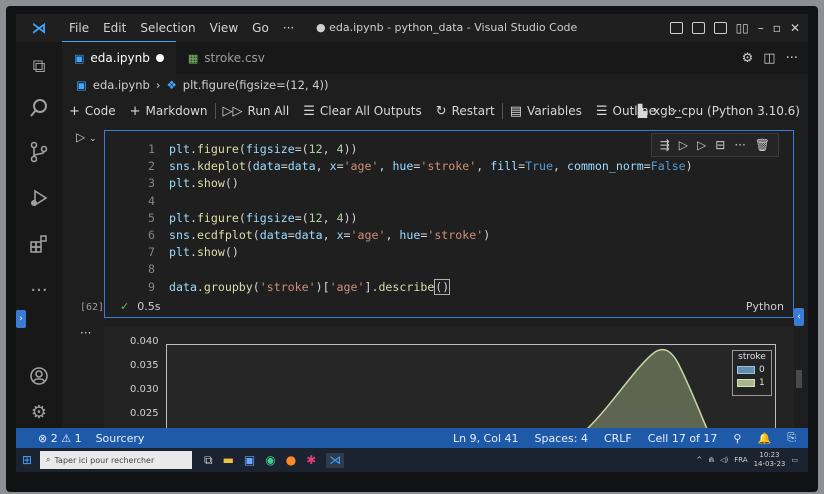  I want to click on more-actions-icon: ···, so click(792, 58).